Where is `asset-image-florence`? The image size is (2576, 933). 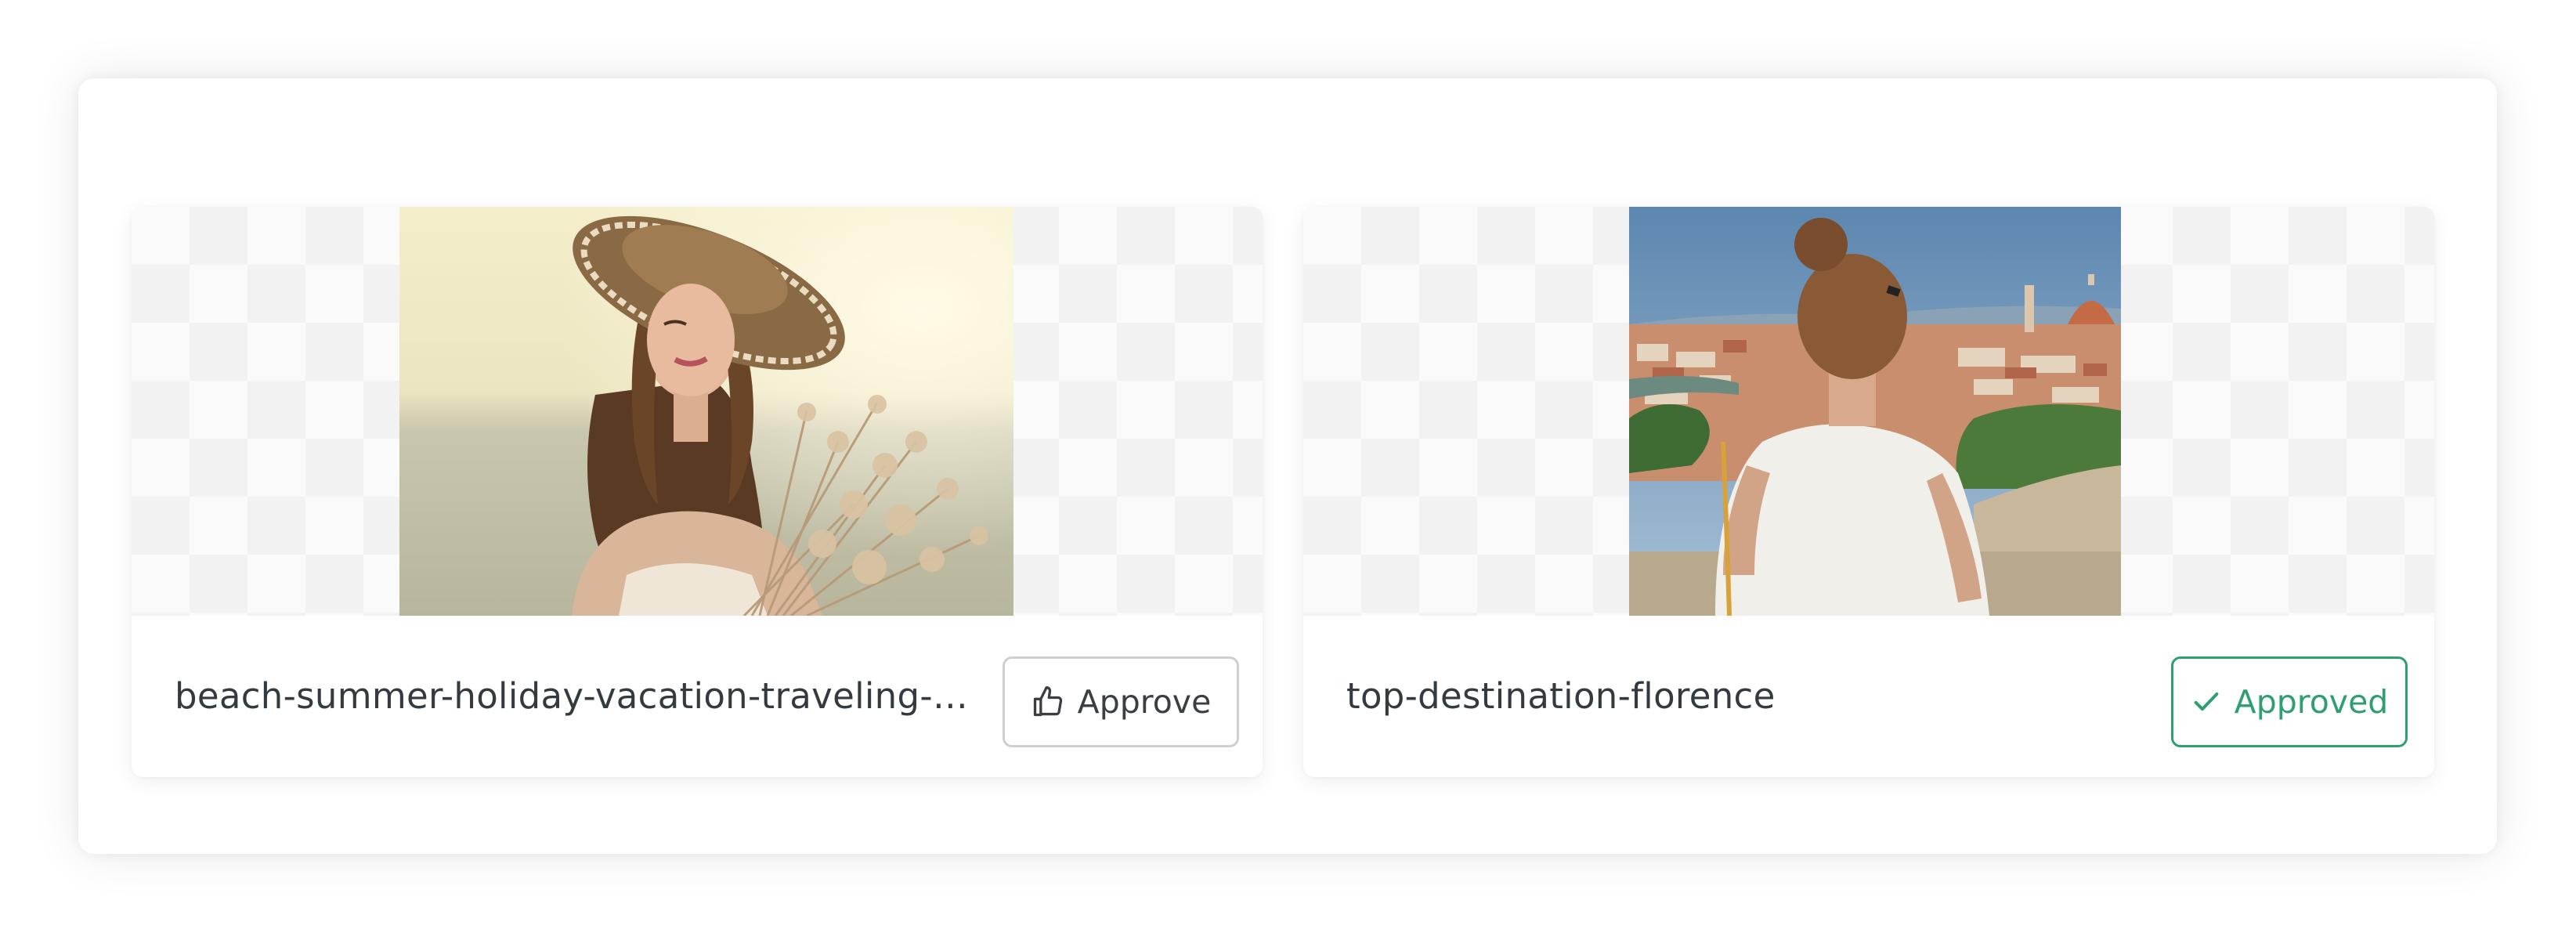 asset-image-florence is located at coordinates (1875, 411).